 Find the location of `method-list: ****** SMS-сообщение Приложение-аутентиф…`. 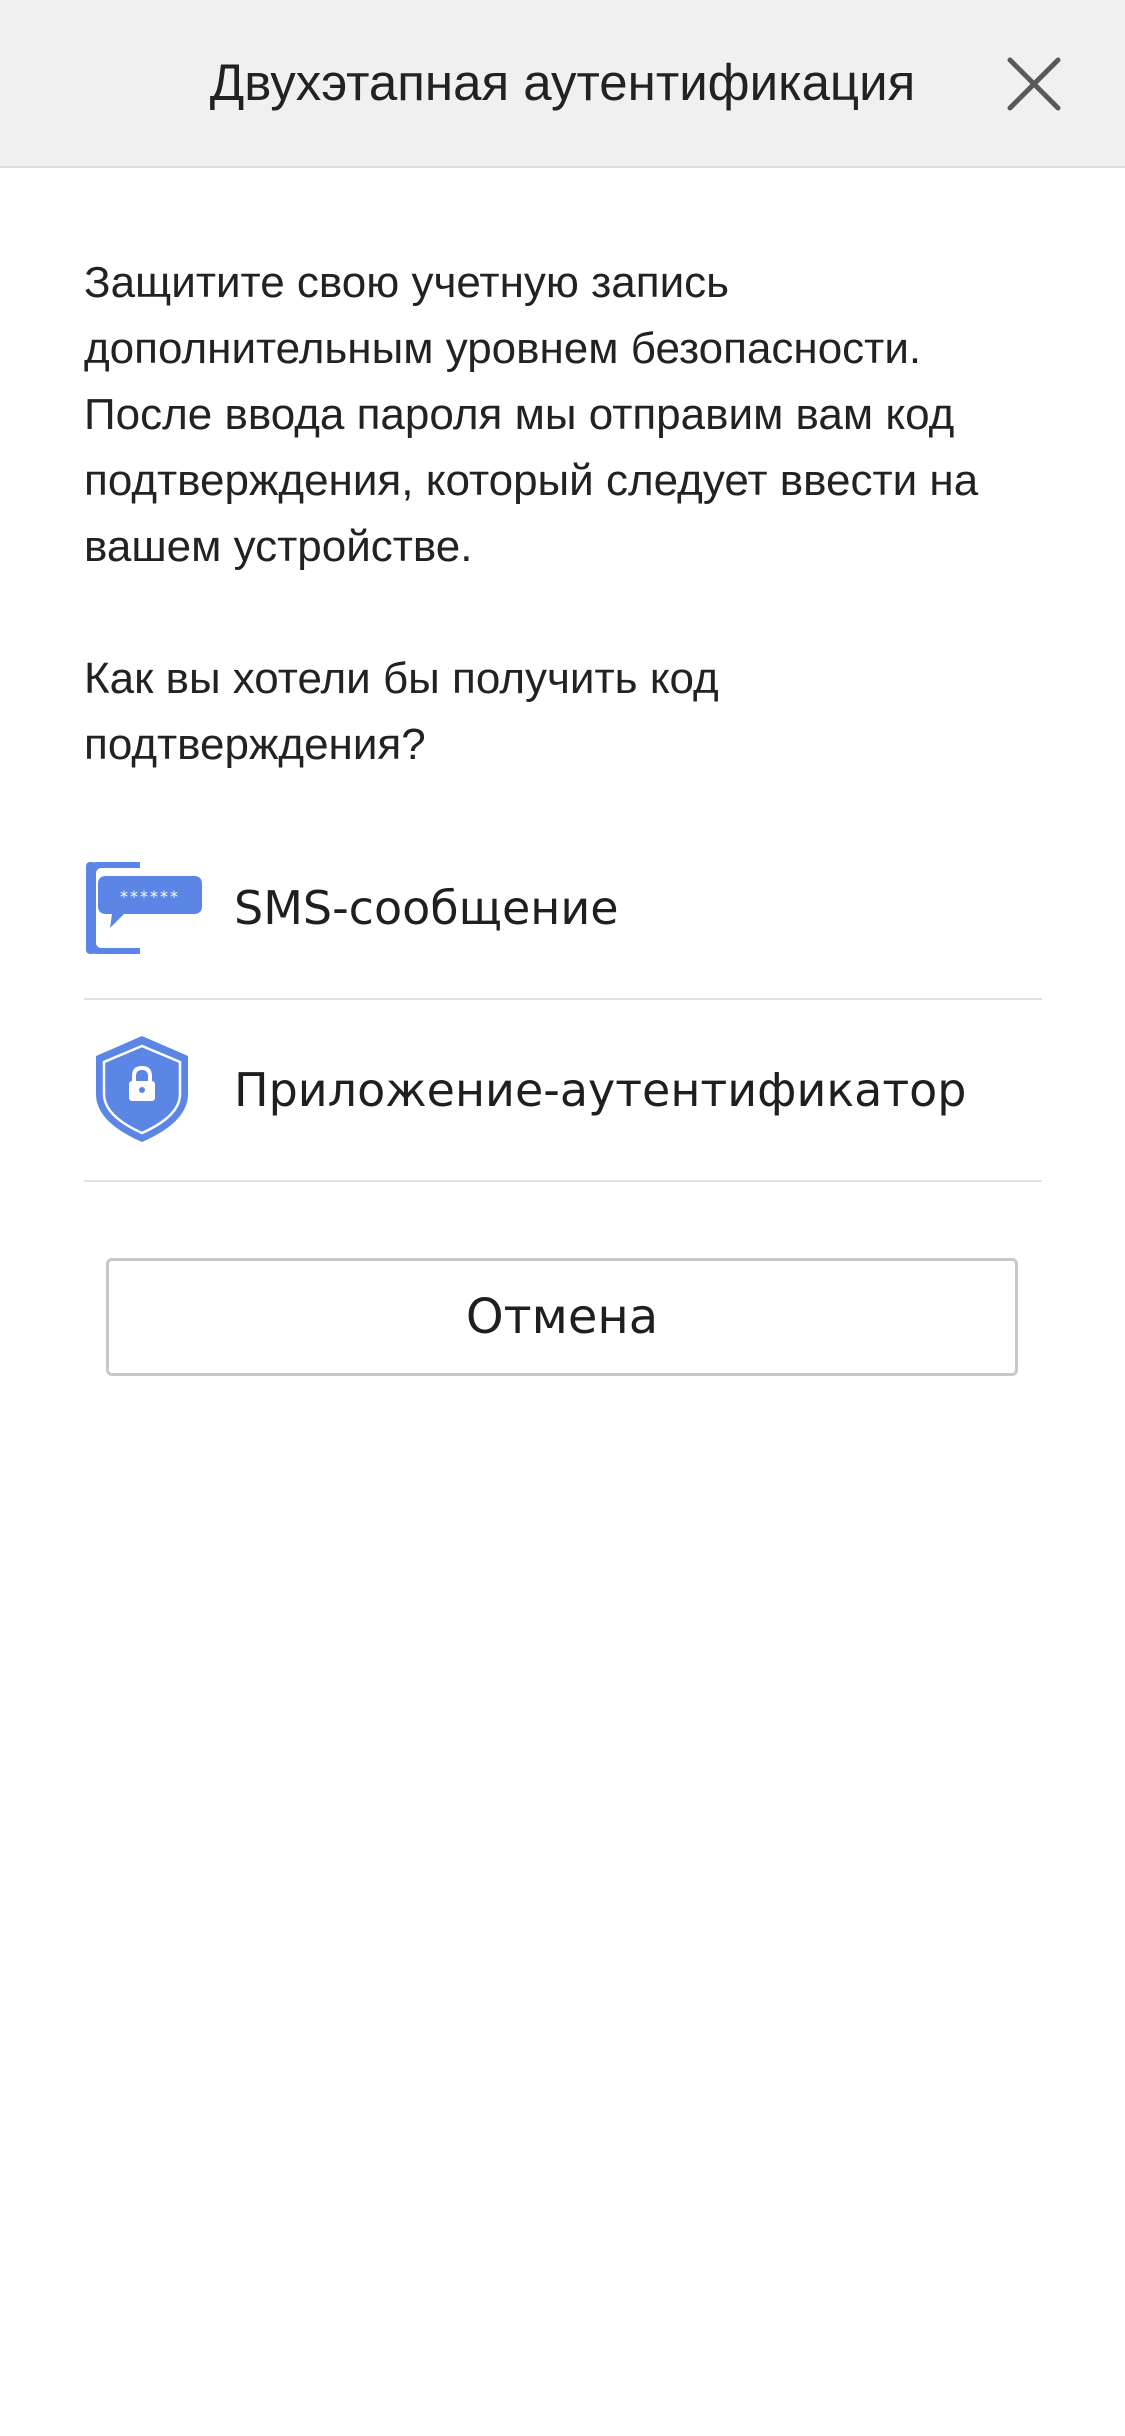

method-list: ****** SMS-сообщение Приложение-аутентиф… is located at coordinates (563, 1000).